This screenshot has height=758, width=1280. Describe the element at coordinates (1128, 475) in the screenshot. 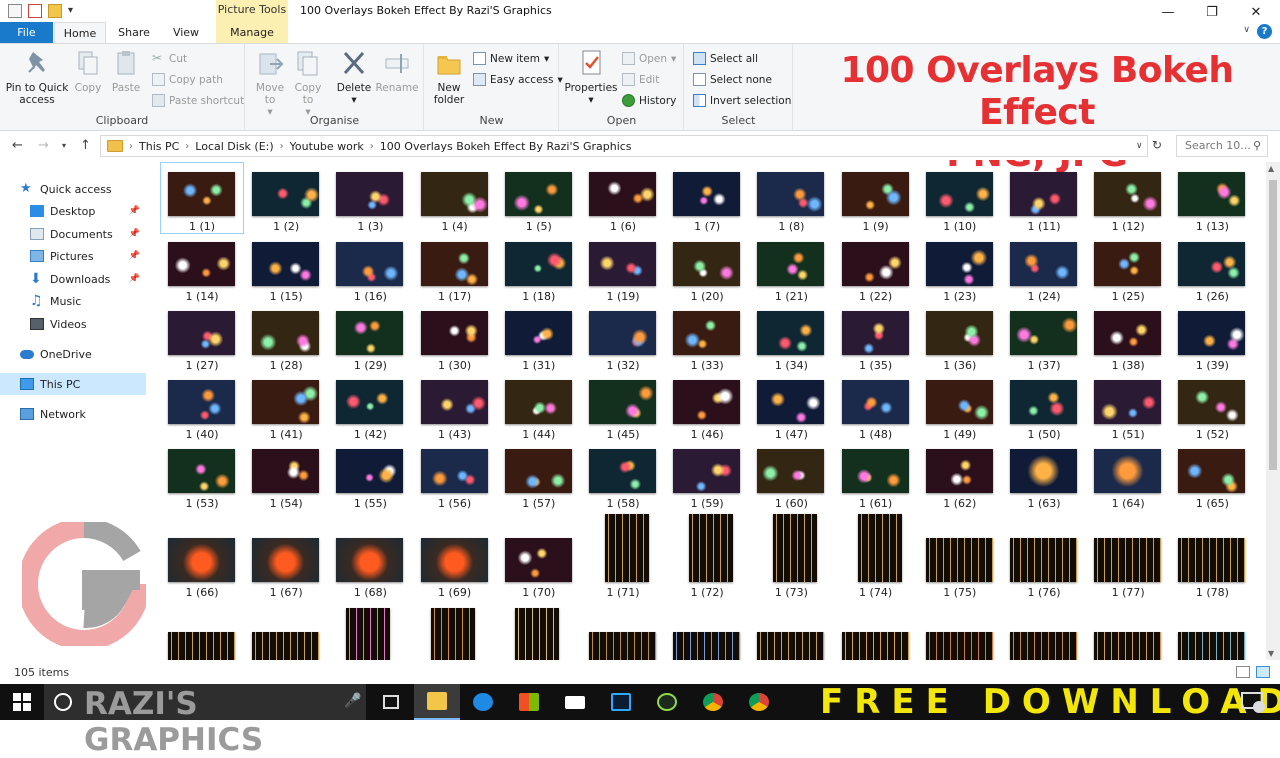

I see `file-tile: 1 (64)` at that location.